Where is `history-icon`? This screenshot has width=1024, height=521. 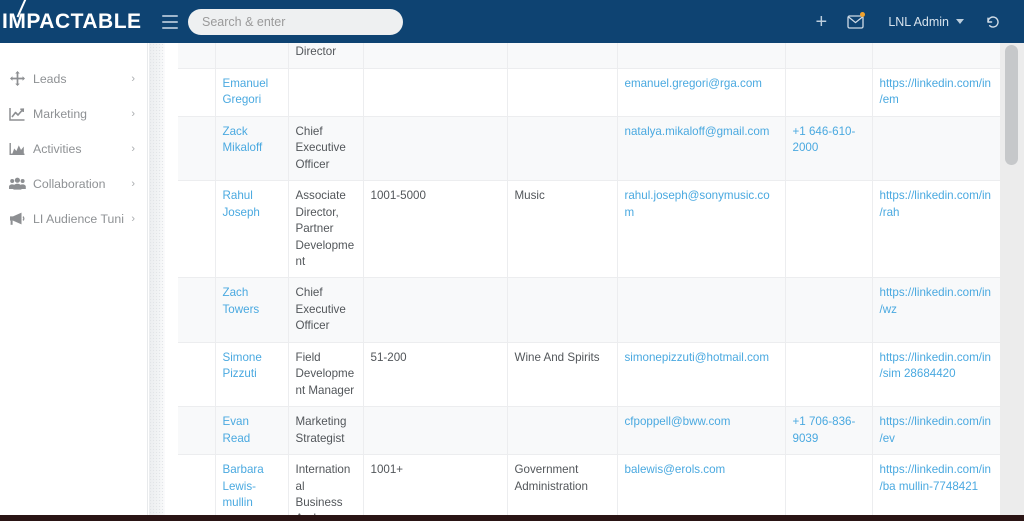 history-icon is located at coordinates (993, 21).